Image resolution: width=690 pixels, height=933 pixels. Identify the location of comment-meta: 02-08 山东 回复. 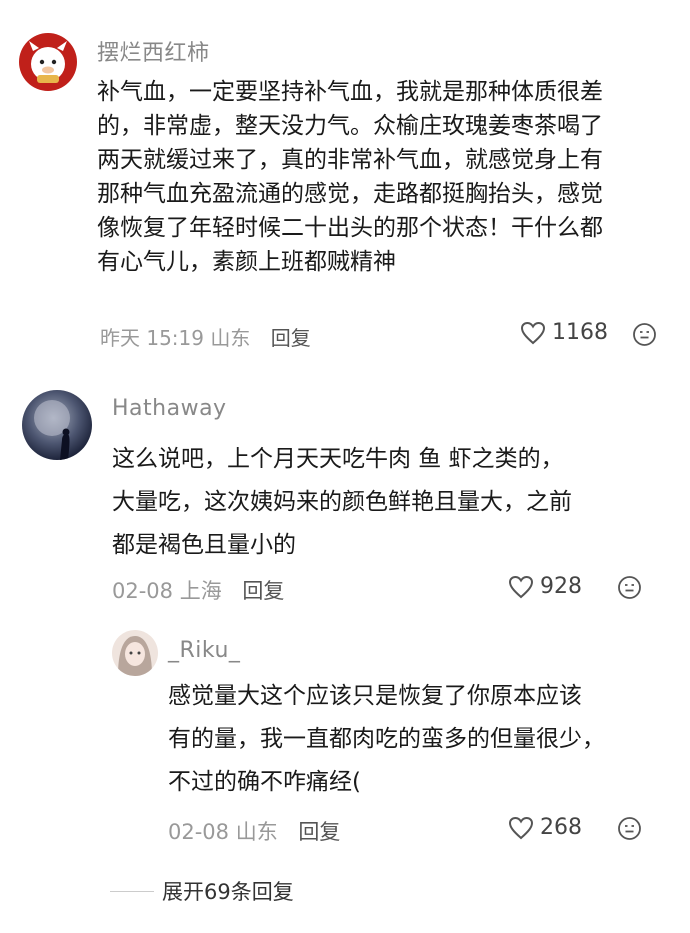
(254, 831).